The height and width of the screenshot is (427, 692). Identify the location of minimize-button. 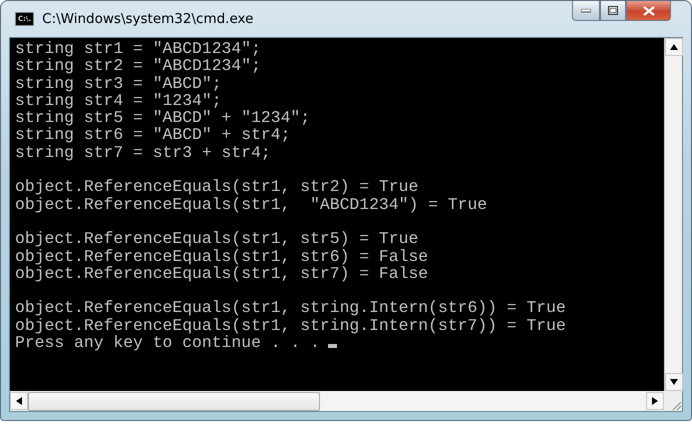
(586, 11).